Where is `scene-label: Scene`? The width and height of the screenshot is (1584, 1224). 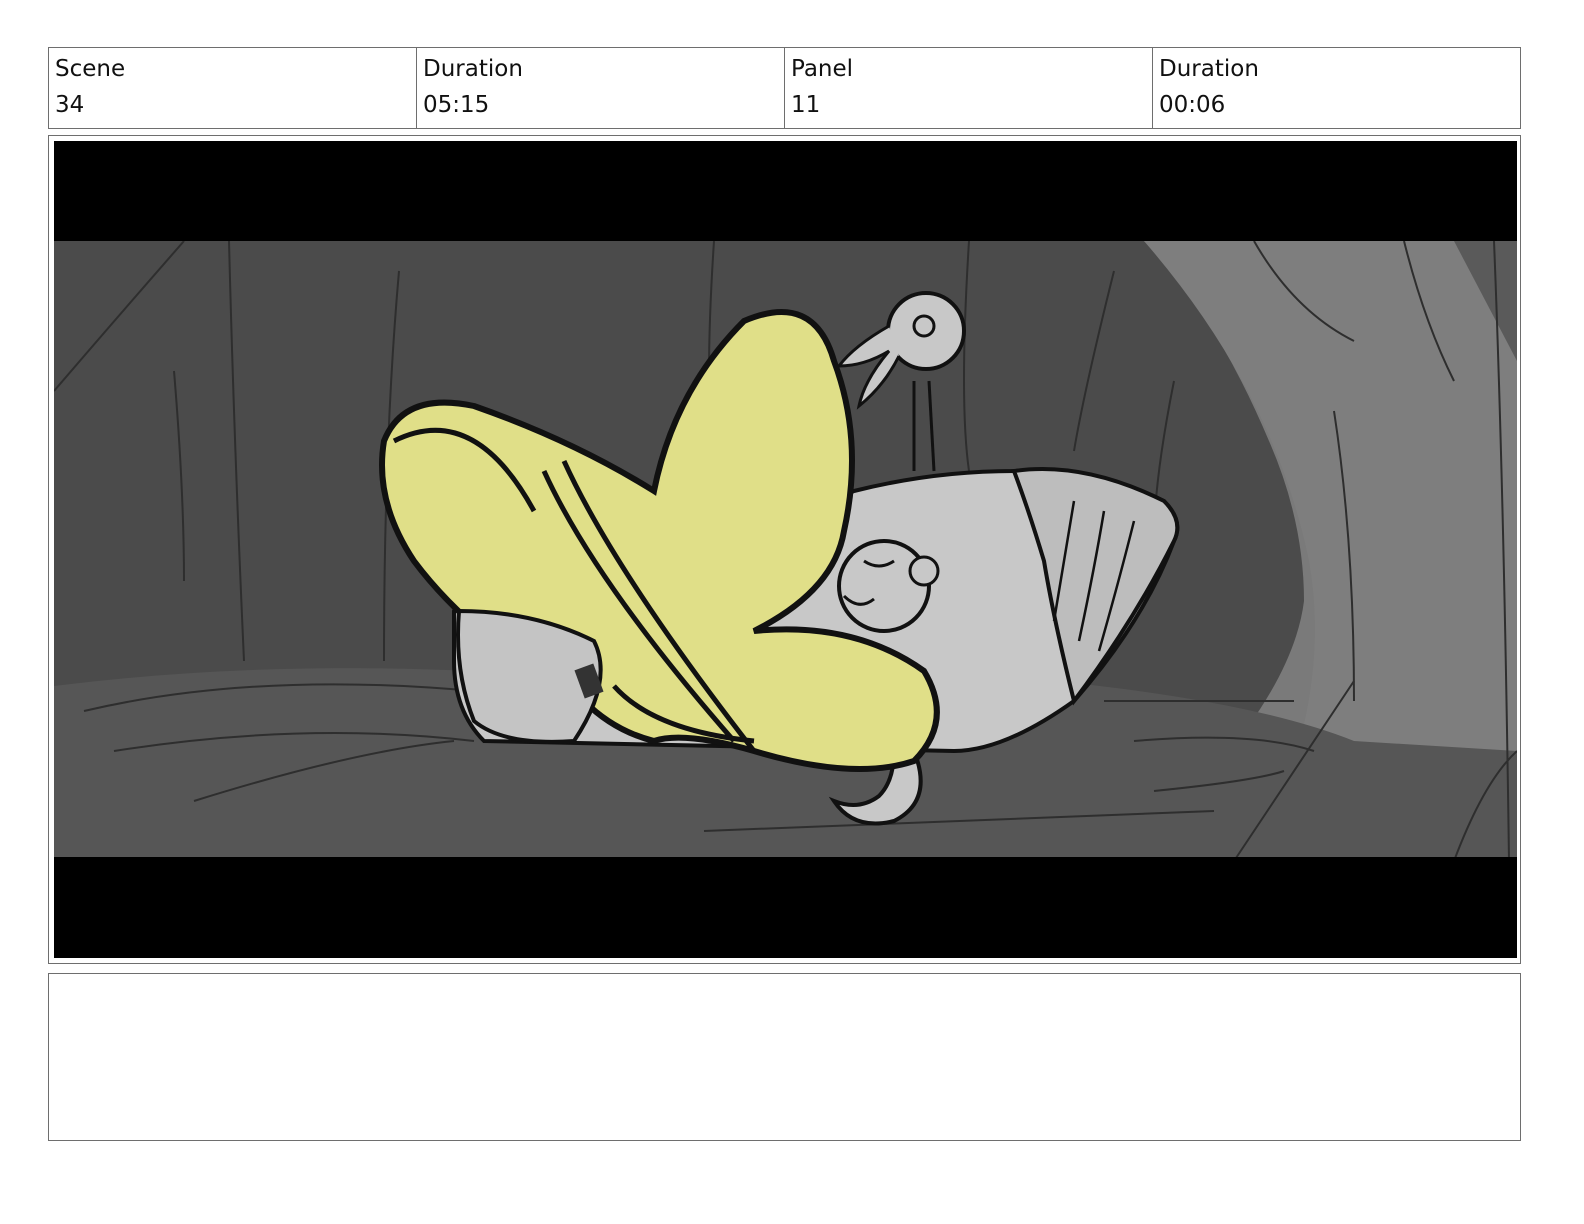 scene-label: Scene is located at coordinates (90, 69).